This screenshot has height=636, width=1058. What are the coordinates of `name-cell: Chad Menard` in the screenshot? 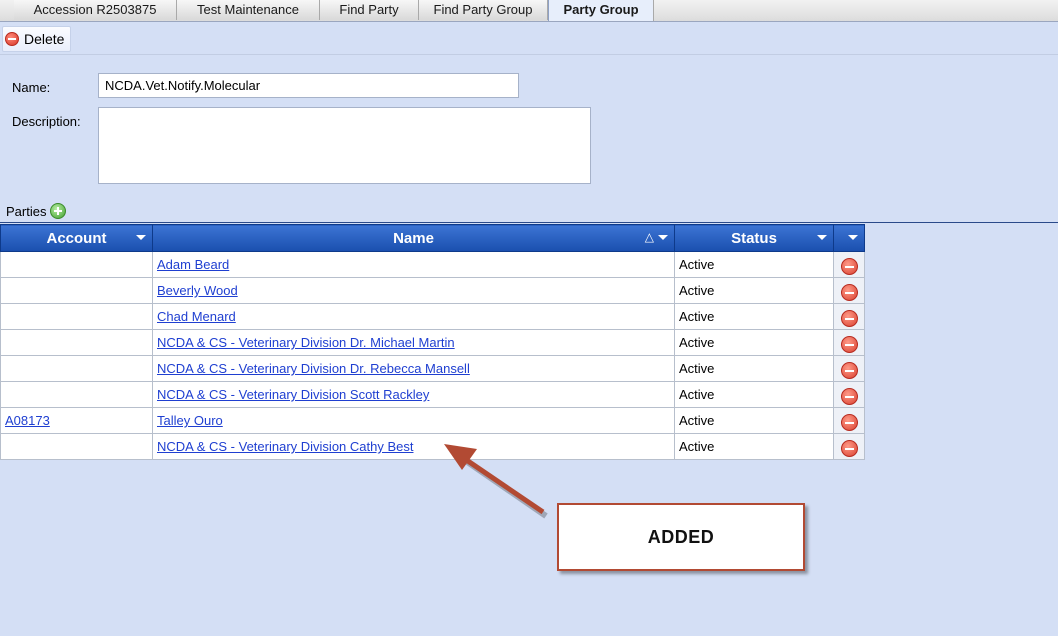 It's located at (413, 316).